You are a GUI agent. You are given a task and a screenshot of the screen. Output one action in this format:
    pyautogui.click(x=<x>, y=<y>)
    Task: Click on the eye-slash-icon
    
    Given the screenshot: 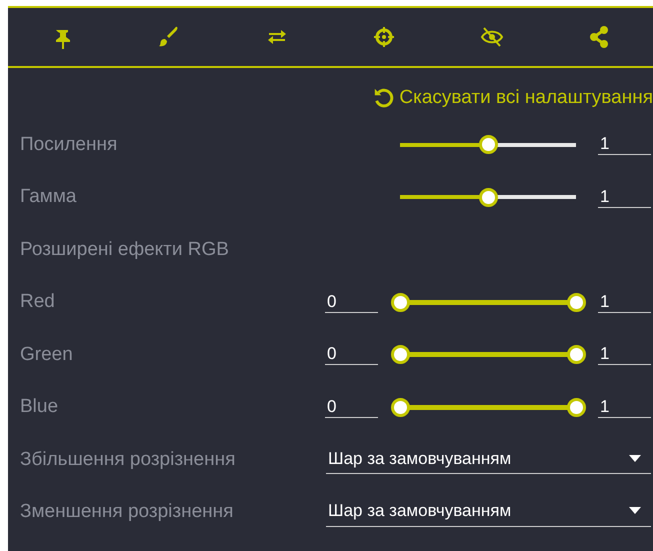 What is the action you would take?
    pyautogui.click(x=492, y=37)
    